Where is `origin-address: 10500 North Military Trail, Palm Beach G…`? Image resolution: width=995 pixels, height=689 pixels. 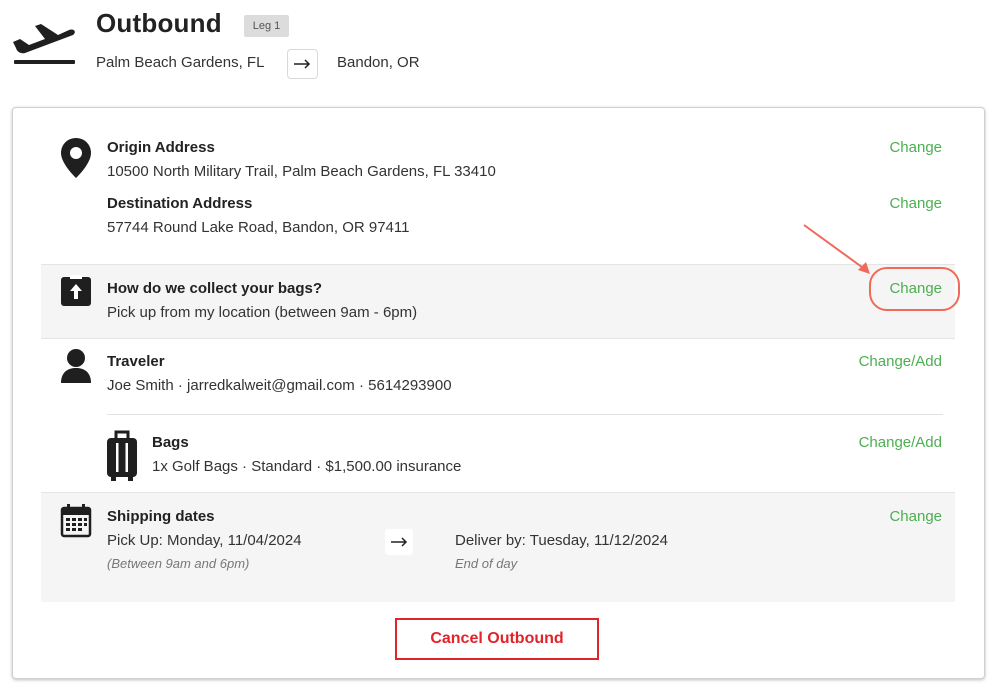 origin-address: 10500 North Military Trail, Palm Beach G… is located at coordinates (301, 171).